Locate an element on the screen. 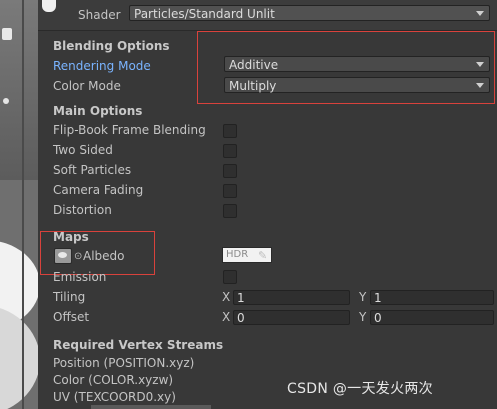 The image size is (497, 409). emission-checkbox is located at coordinates (230, 277).